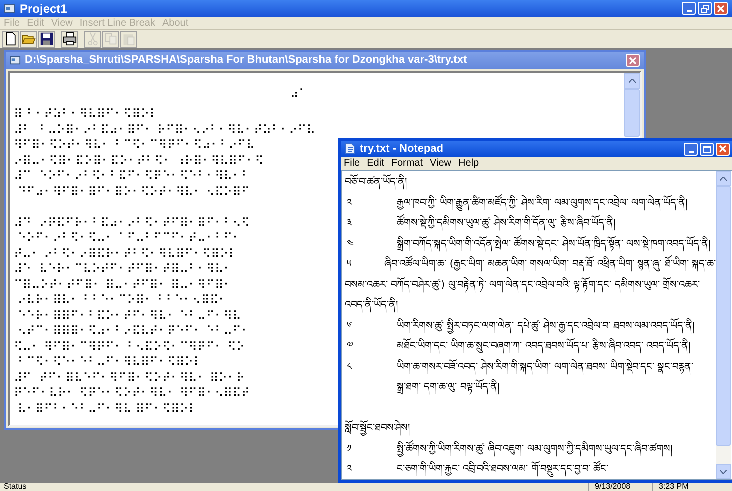 This screenshot has height=491, width=732. What do you see at coordinates (349, 327) in the screenshot?
I see `item-number: ༦` at bounding box center [349, 327].